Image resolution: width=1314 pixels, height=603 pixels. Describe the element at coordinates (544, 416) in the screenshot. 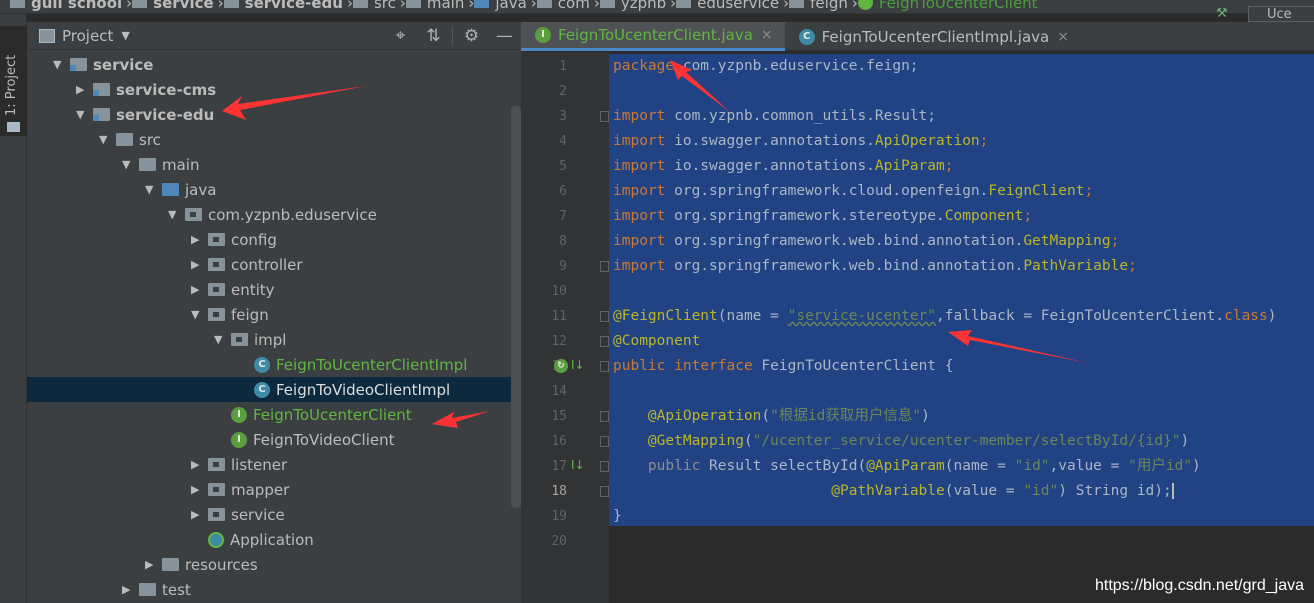

I see `line-number: 15` at that location.